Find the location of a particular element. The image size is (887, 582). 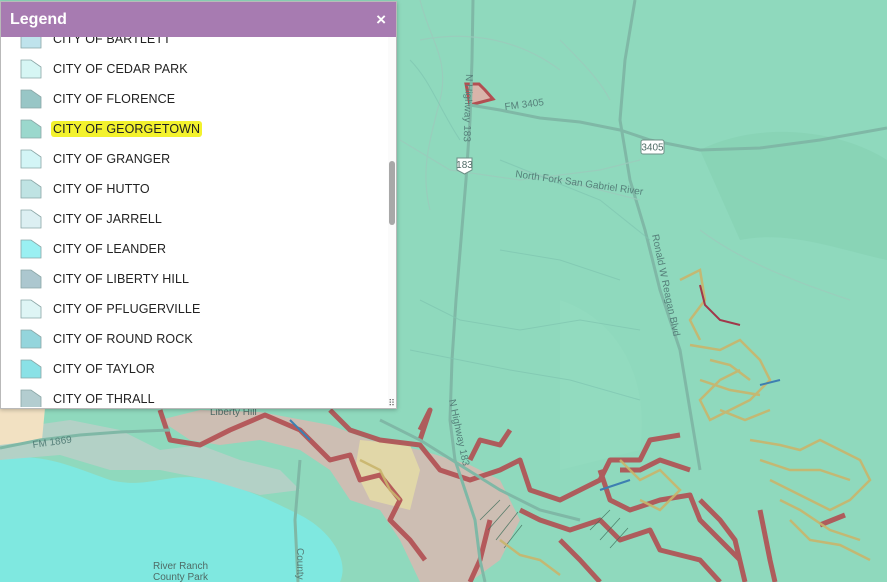

legend-item-label: CITY OF PFLUGERVILLE is located at coordinates (127, 309).